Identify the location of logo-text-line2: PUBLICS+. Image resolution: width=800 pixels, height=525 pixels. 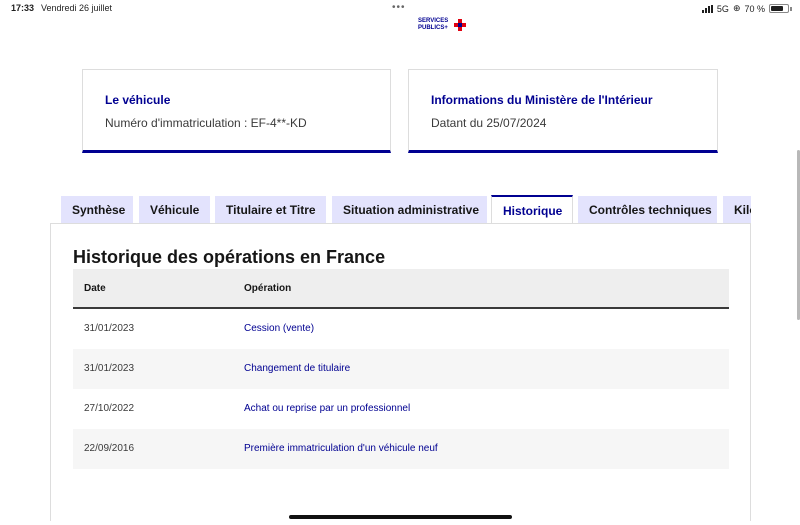
(433, 28).